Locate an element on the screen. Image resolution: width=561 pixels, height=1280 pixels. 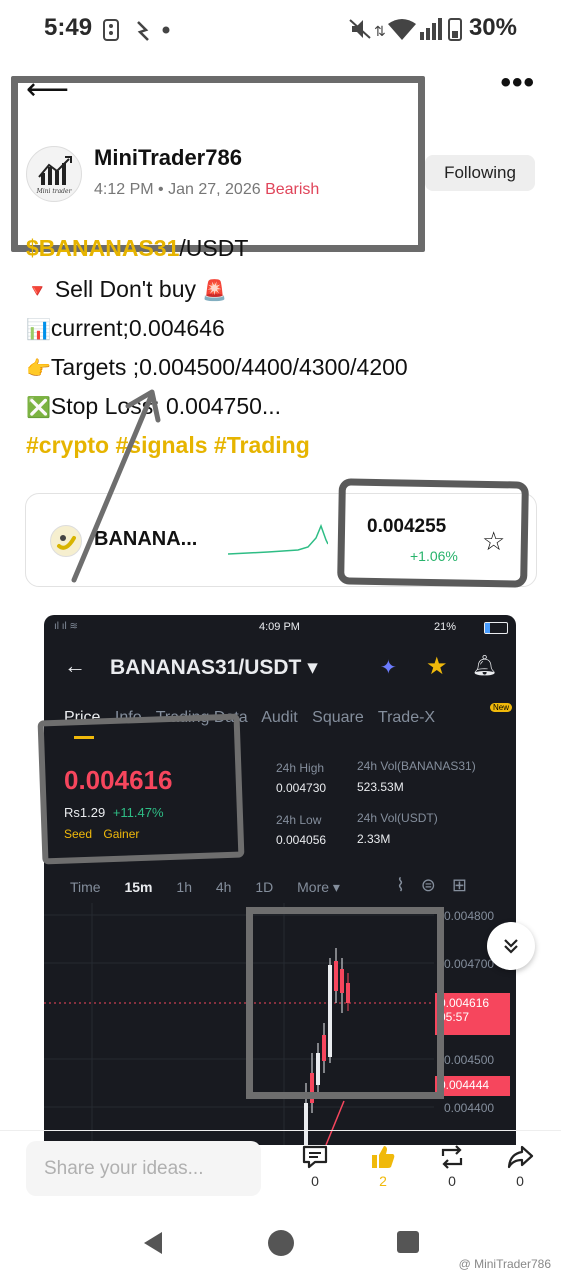
embedded-tab-tradex: Trade-X is located at coordinates (406, 717).